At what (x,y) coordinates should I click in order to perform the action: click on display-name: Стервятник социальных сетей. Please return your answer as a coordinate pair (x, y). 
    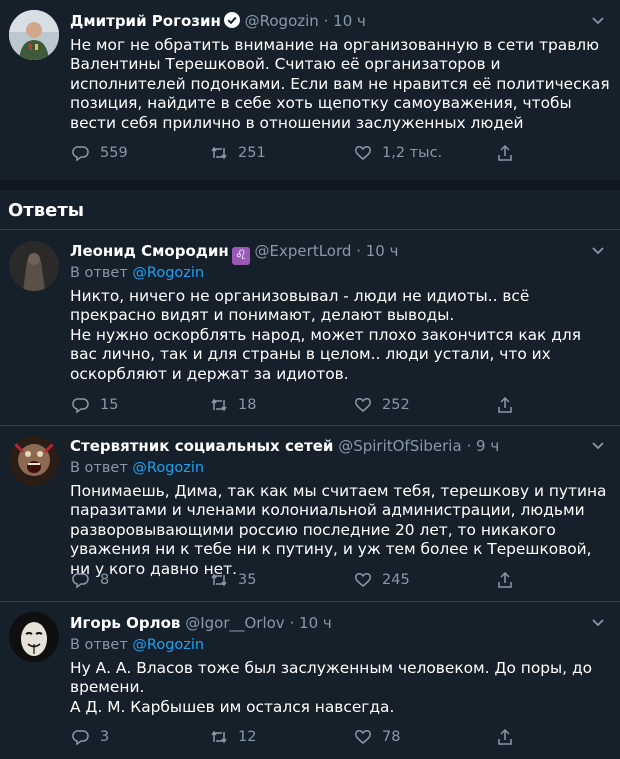
    Looking at the image, I should click on (201, 446).